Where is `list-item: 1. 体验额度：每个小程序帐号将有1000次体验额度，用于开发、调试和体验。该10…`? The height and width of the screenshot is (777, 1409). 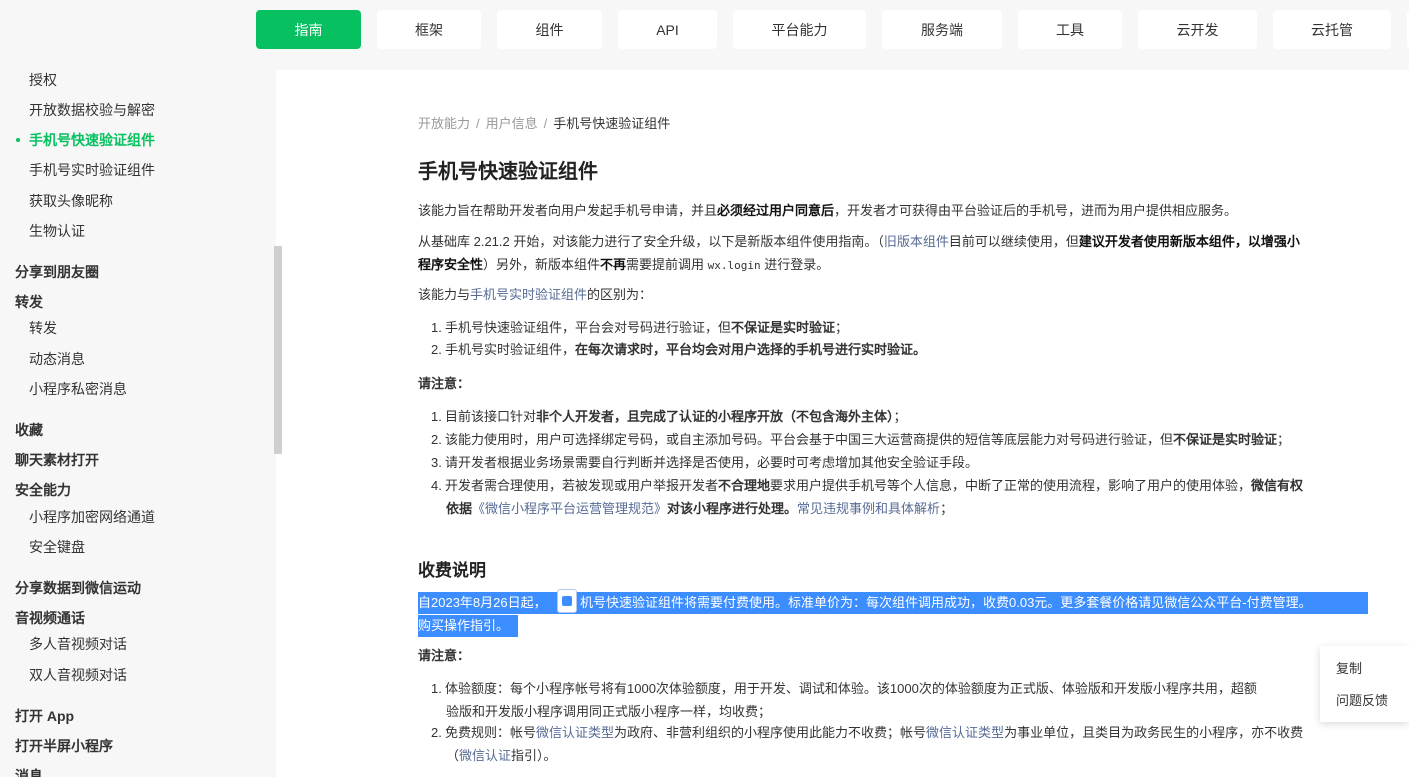 list-item: 1. 体验额度：每个小程序帐号将有1000次体验额度，用于开发、调试和体验。该10… is located at coordinates (844, 700).